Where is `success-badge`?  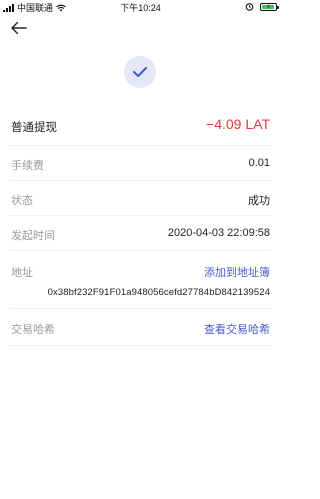 success-badge is located at coordinates (140, 72).